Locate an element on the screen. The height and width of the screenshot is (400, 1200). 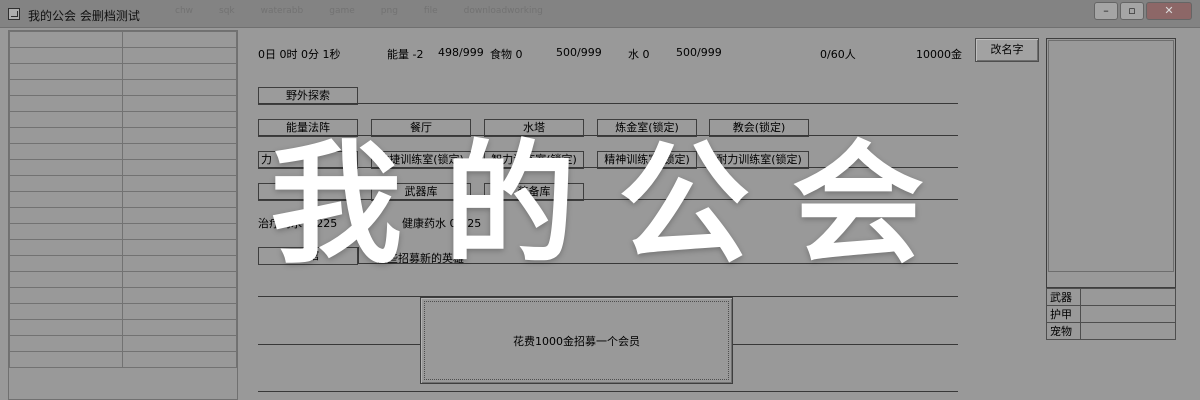
gold-amount: 10000金 is located at coordinates (939, 54).